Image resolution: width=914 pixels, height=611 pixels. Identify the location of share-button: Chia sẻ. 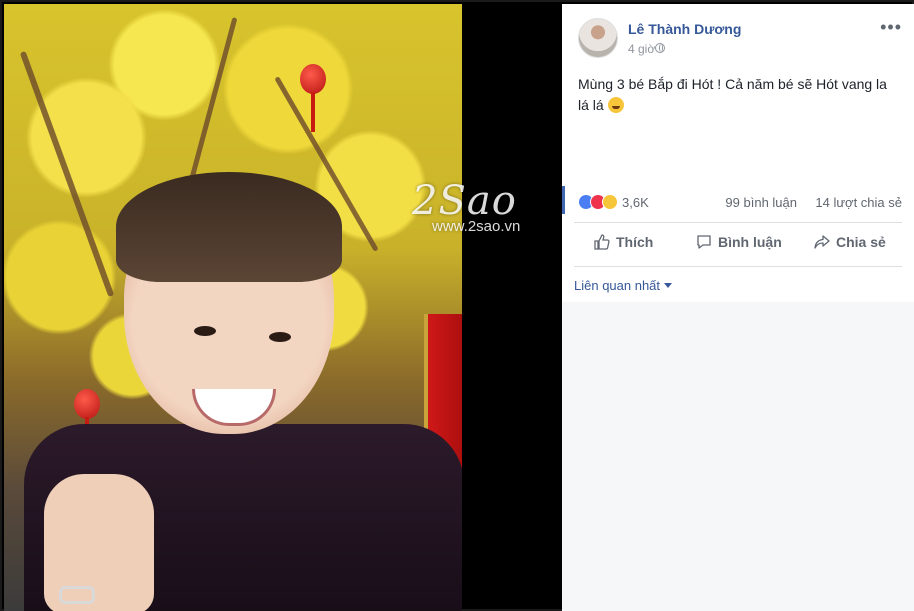
(850, 242).